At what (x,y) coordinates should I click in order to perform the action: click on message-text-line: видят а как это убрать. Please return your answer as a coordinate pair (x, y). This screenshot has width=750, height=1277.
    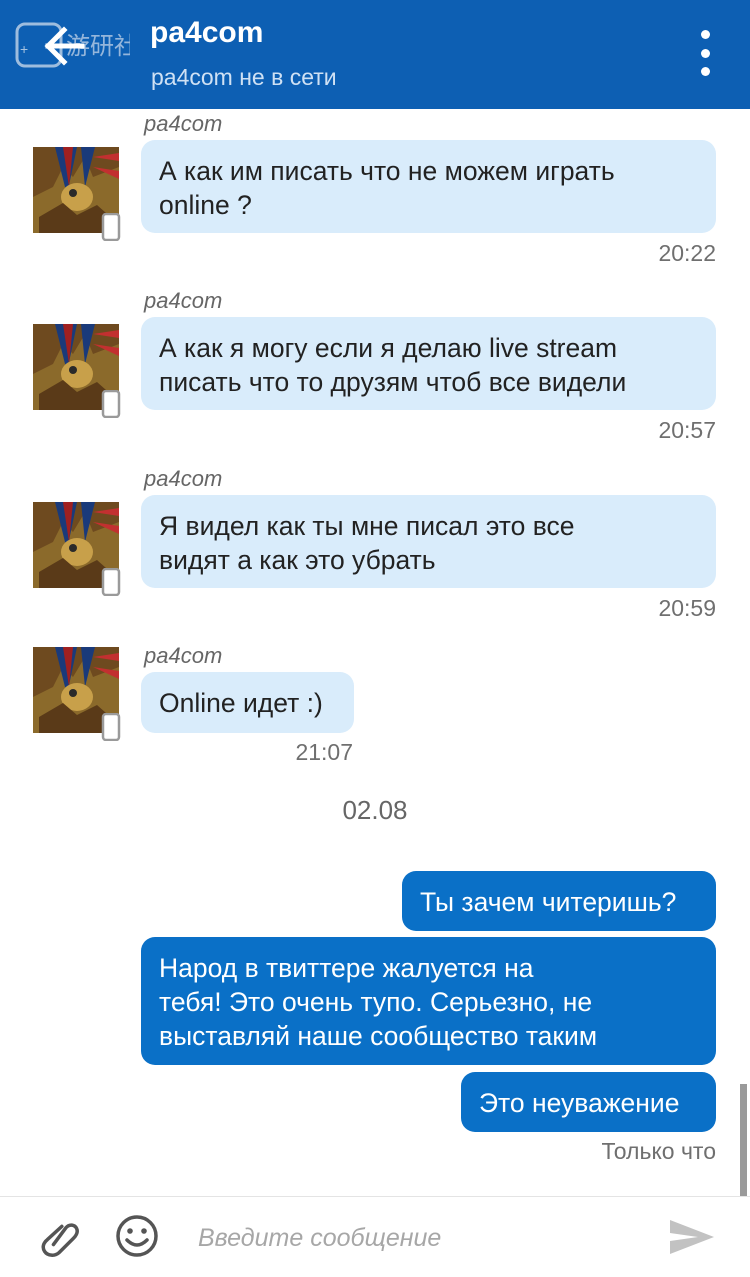
    Looking at the image, I should click on (297, 560).